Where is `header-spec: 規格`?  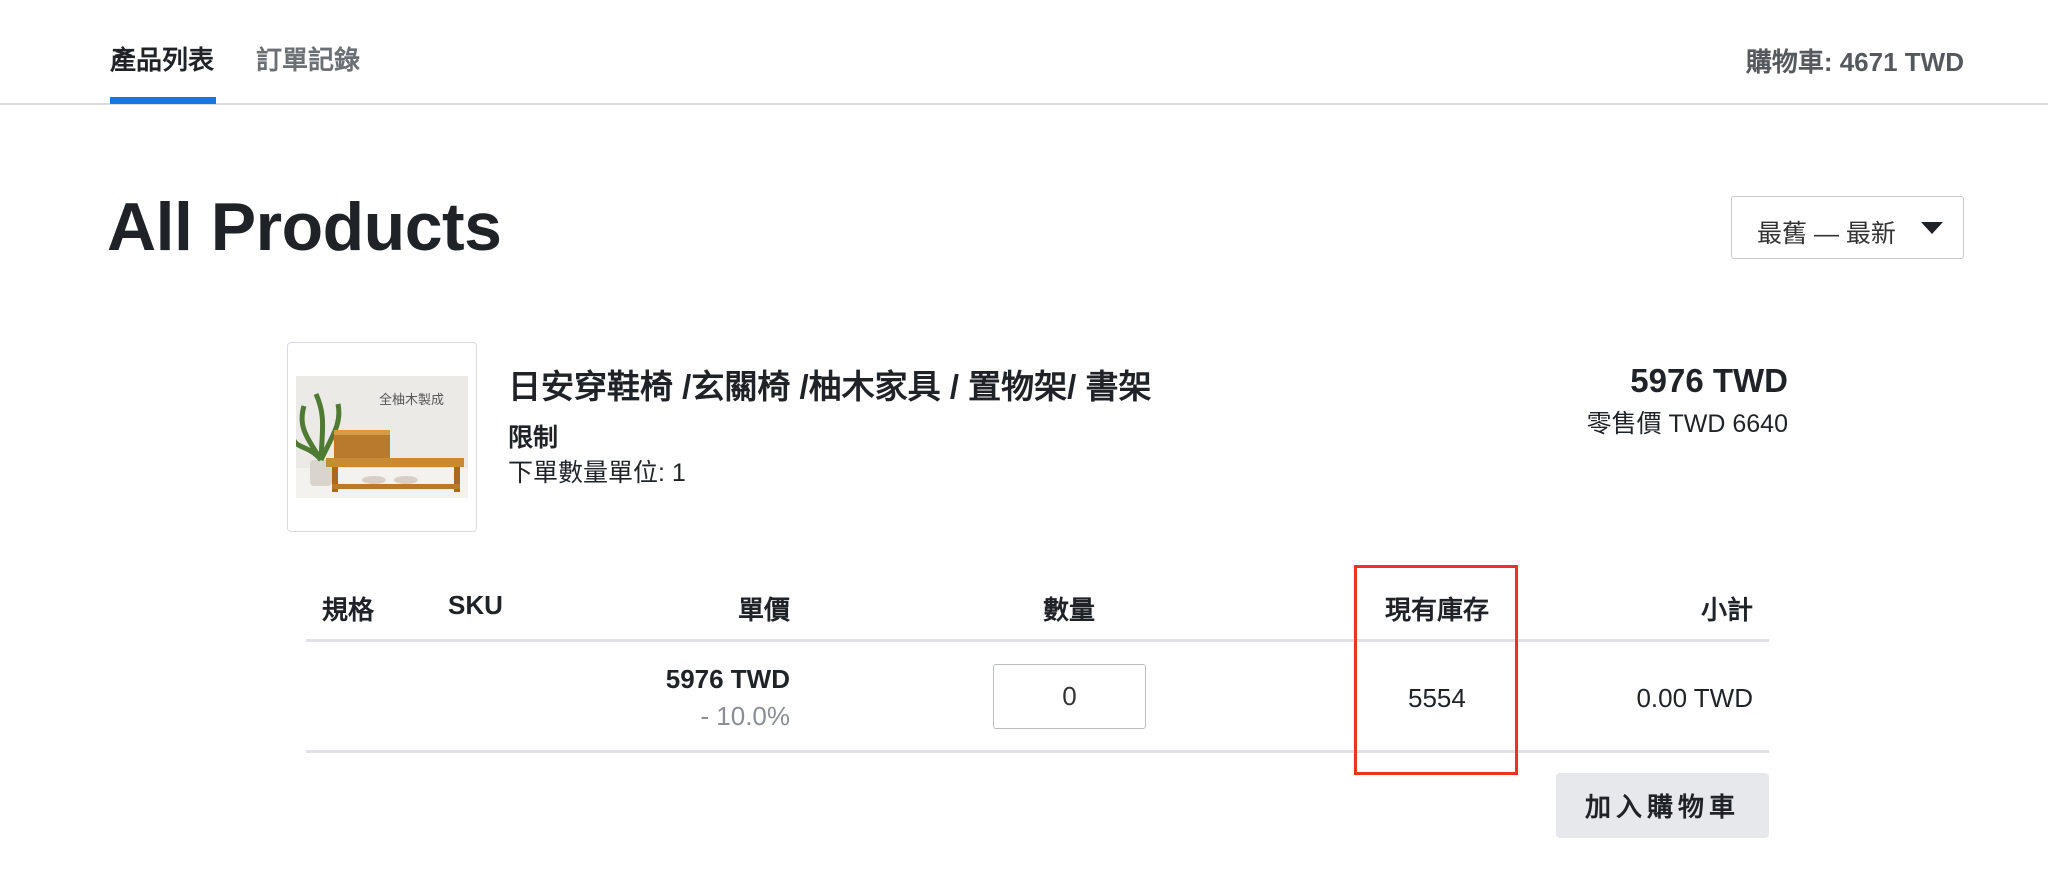
header-spec: 規格 is located at coordinates (348, 610).